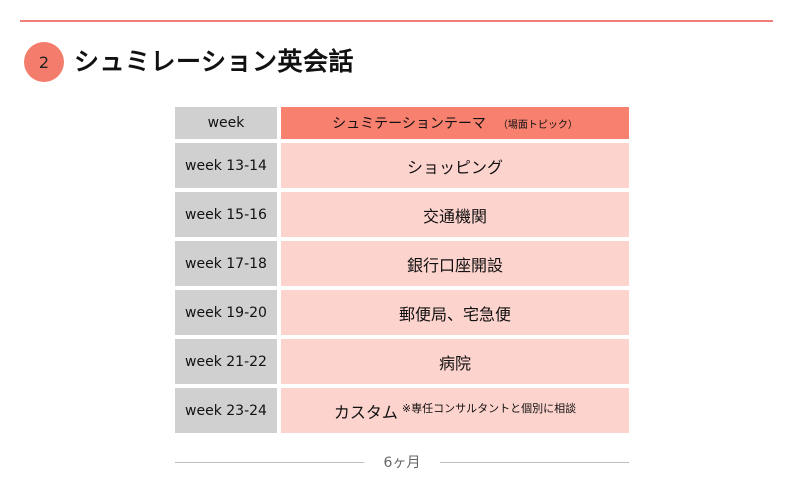  I want to click on topic-cell: ショッピング, so click(455, 165).